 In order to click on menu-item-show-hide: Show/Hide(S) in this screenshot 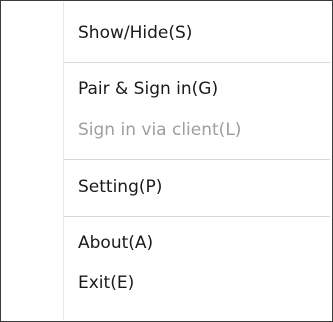, I will do `click(166, 33)`.